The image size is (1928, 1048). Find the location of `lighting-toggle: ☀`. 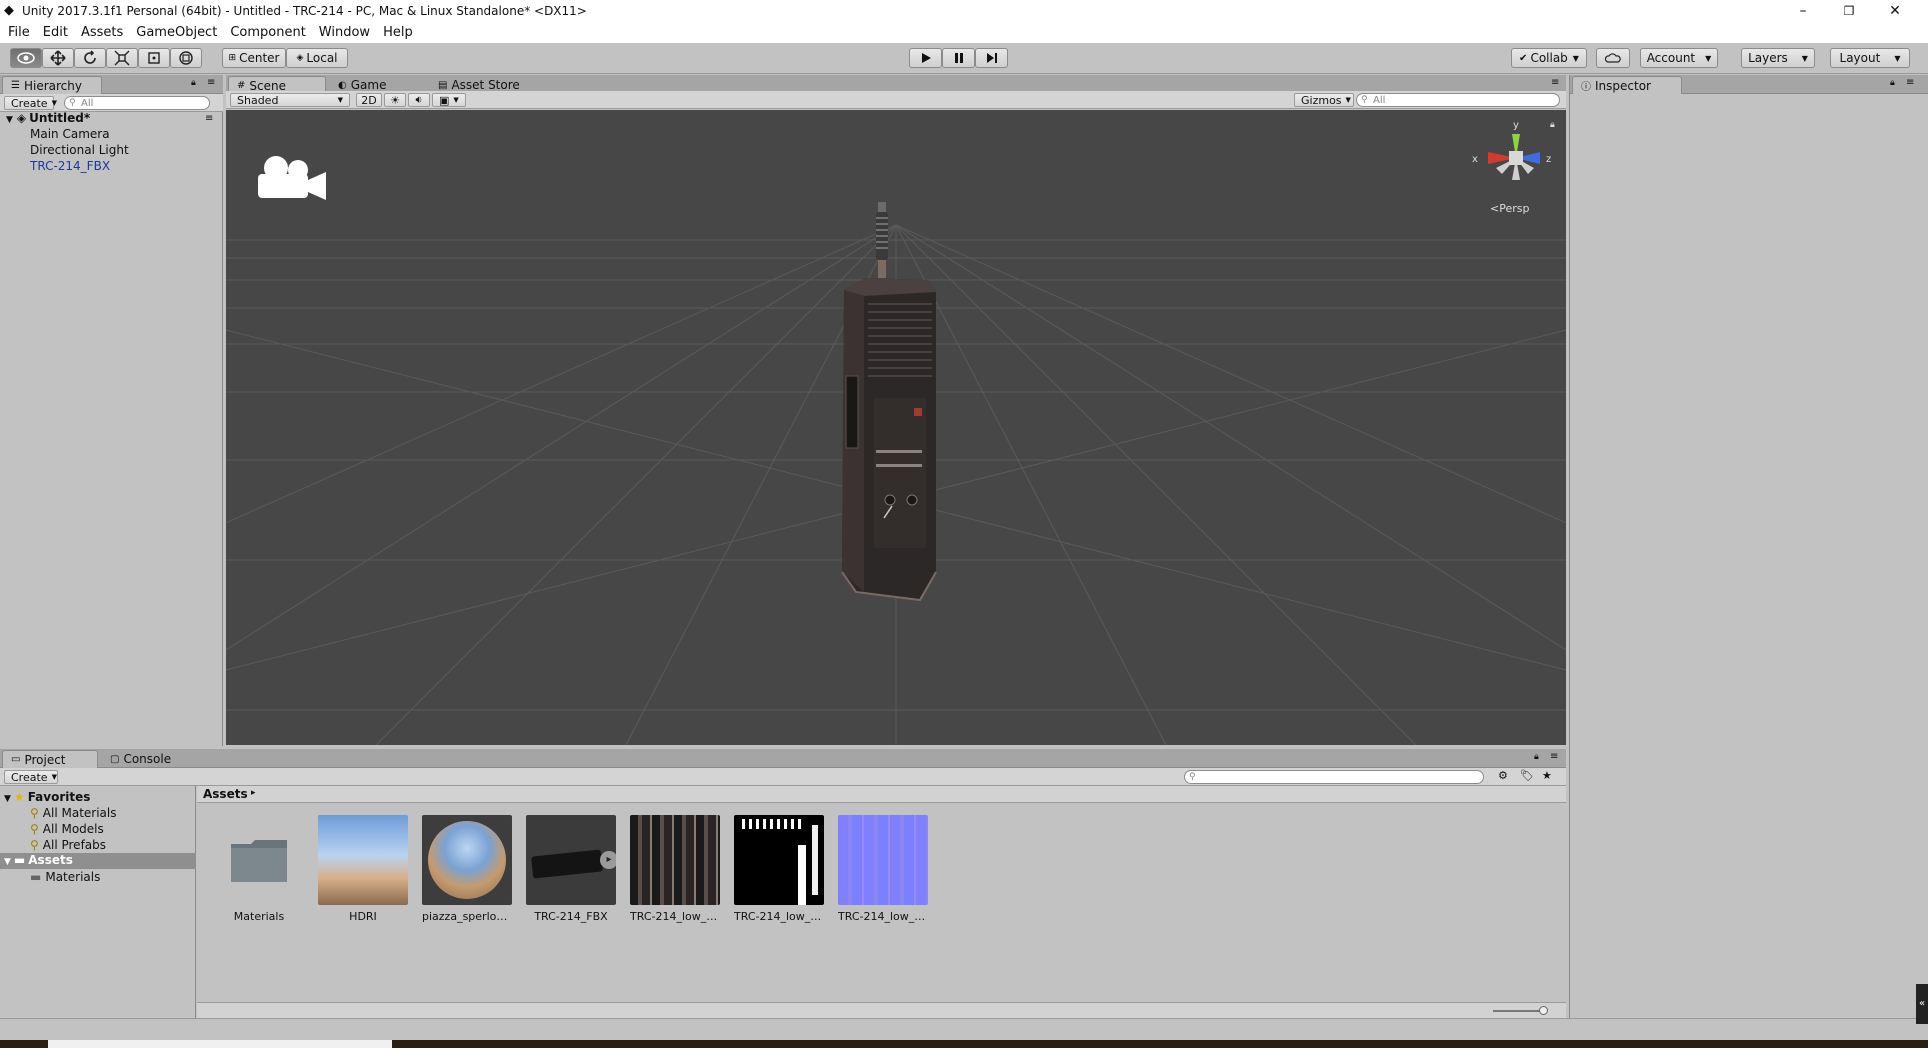

lighting-toggle: ☀ is located at coordinates (395, 100).